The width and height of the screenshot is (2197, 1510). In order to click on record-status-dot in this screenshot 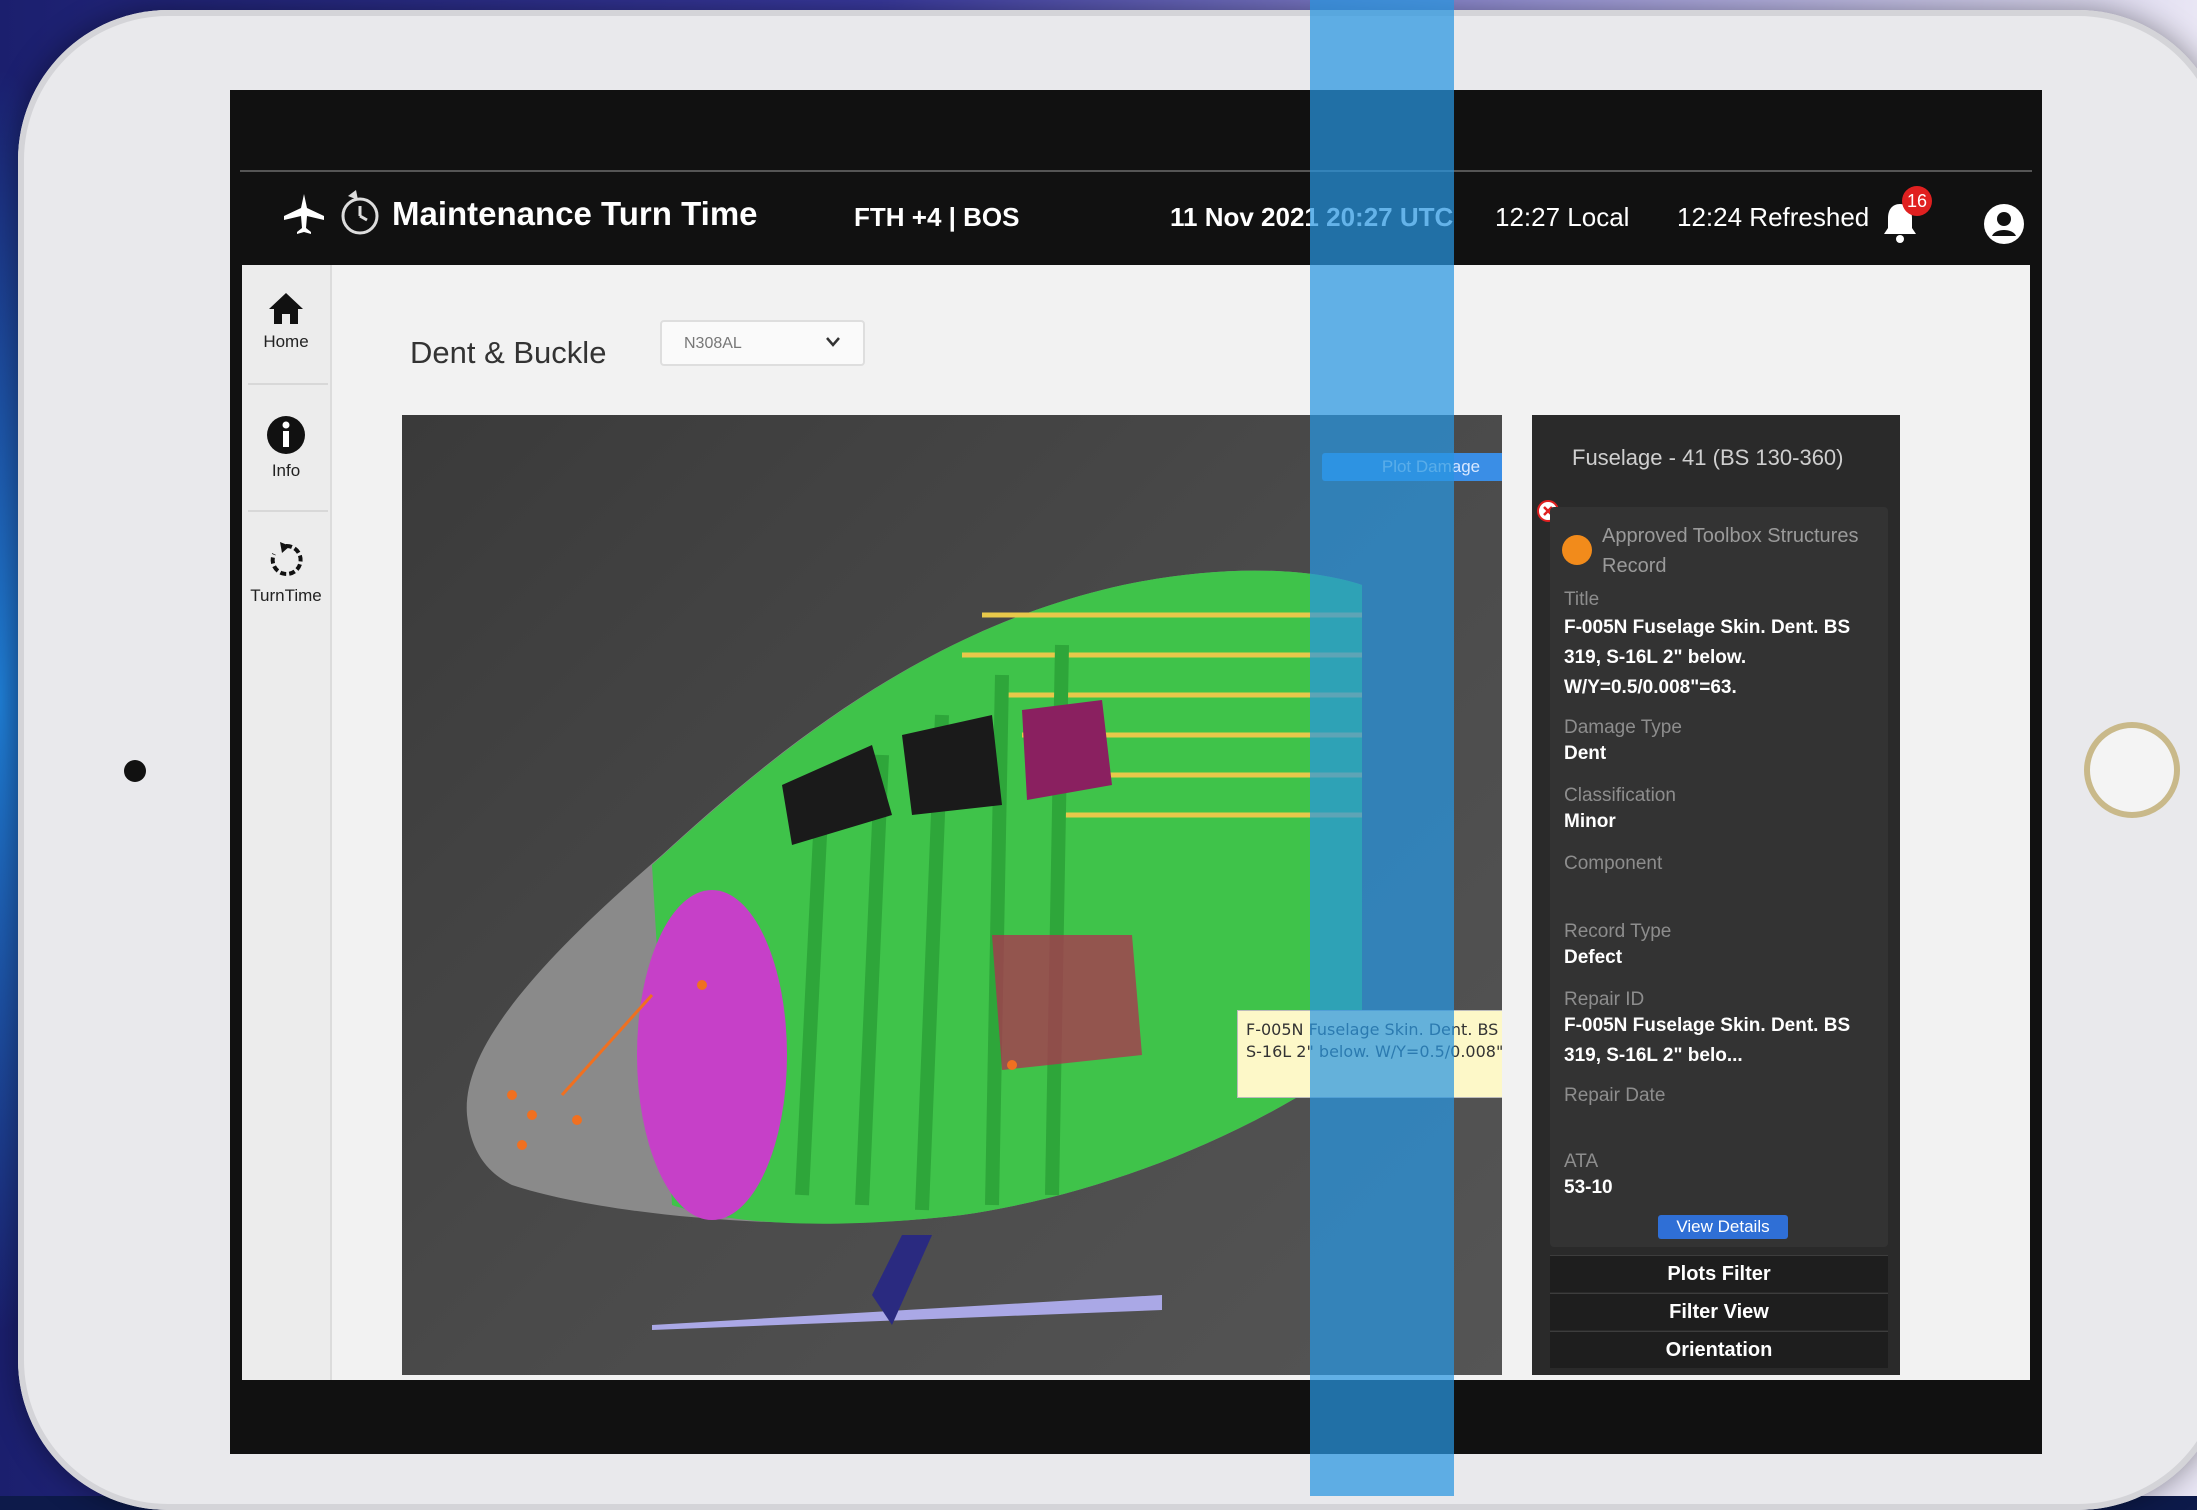, I will do `click(1577, 550)`.